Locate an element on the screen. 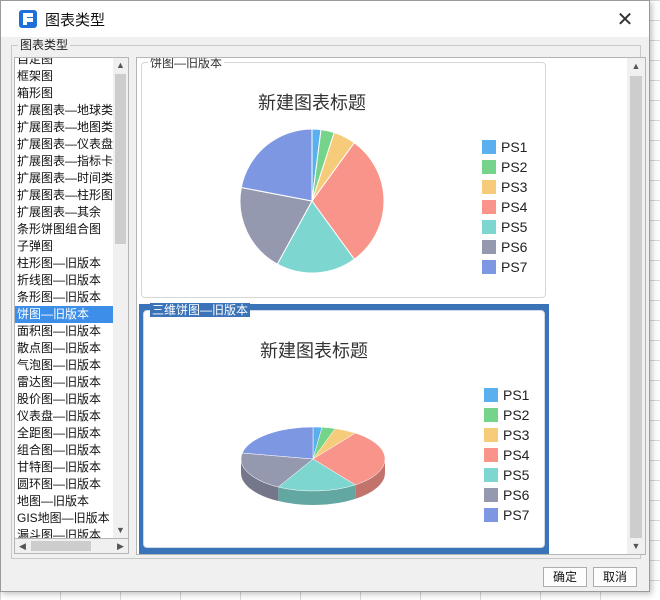  list-item: 饼图—旧版本 is located at coordinates (64, 314).